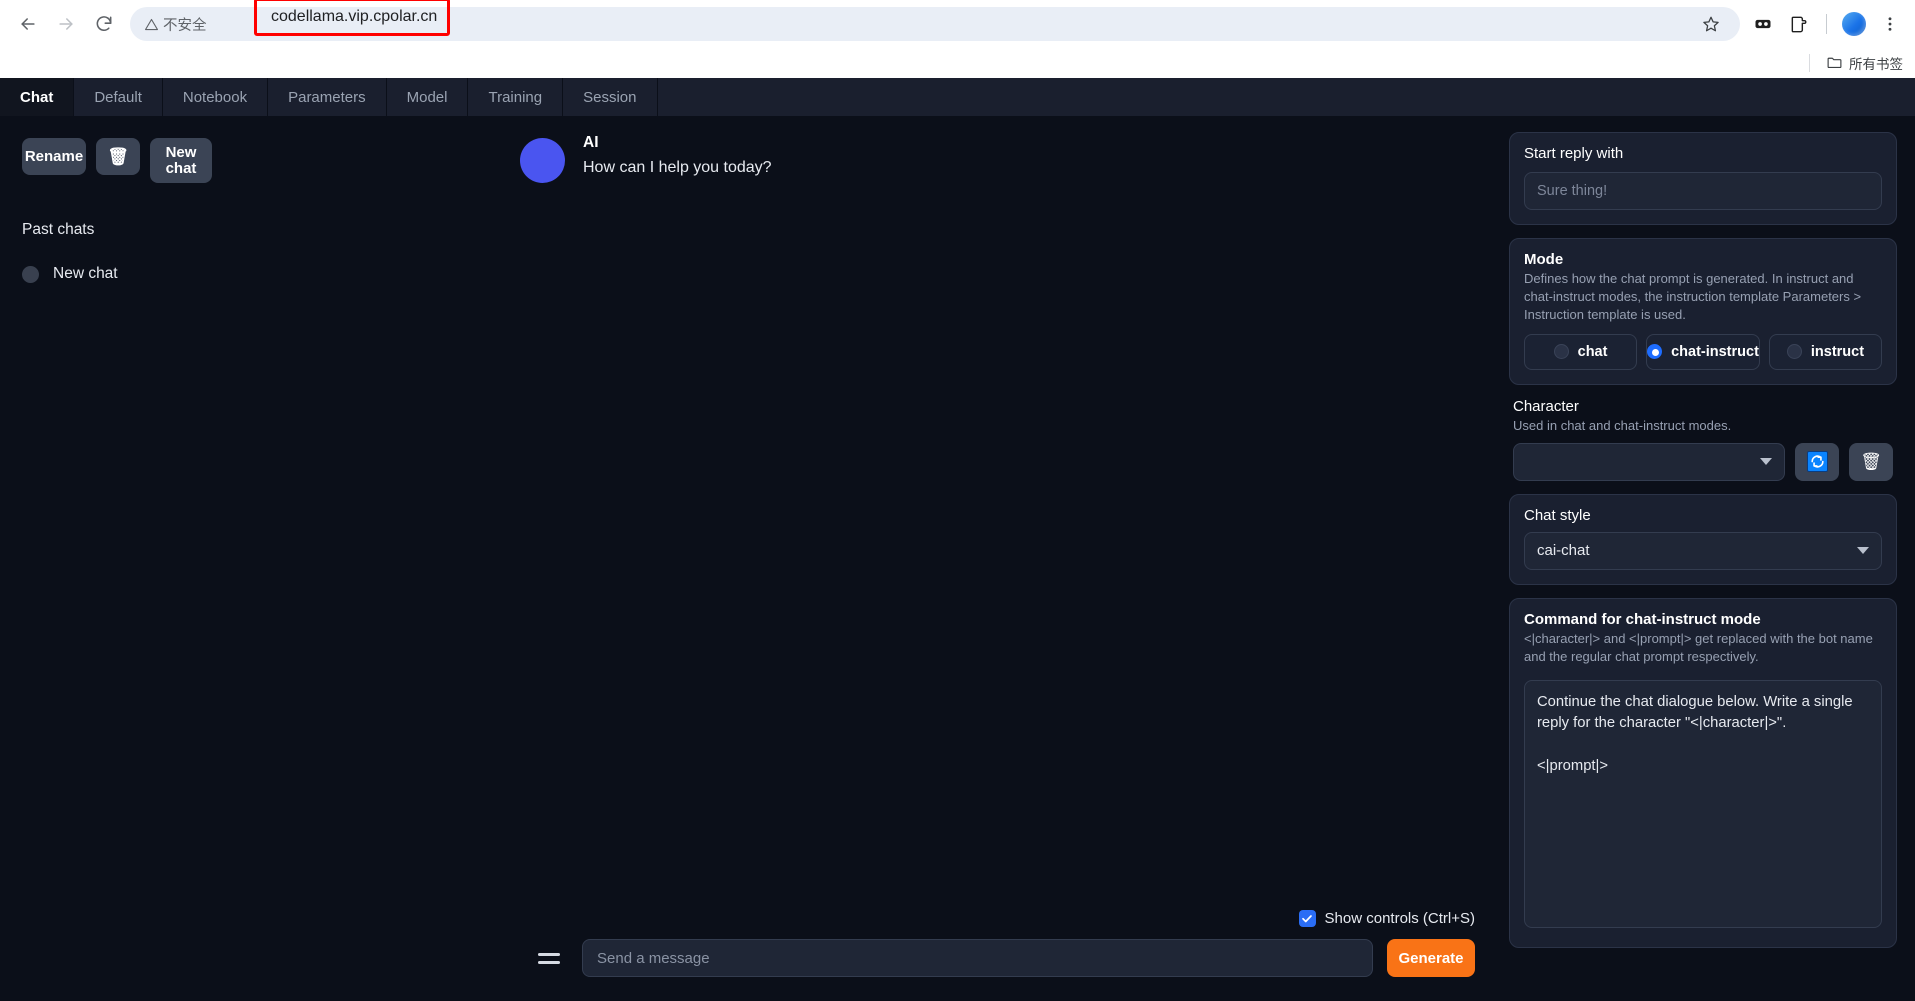 The height and width of the screenshot is (1001, 1915). I want to click on new-chat-button: New chat, so click(181, 160).